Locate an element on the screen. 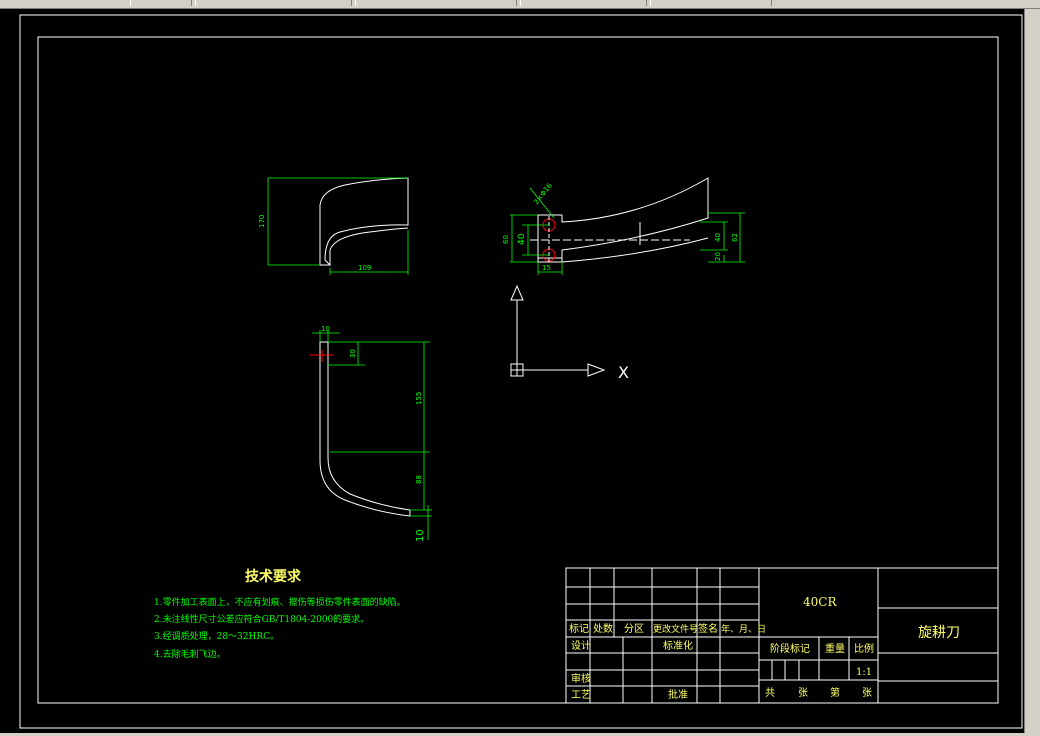  scale-value: 1:1 is located at coordinates (864, 672).